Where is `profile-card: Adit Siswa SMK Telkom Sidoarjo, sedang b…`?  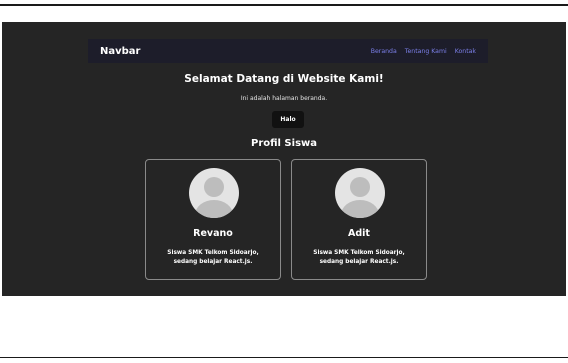
profile-card: Adit Siswa SMK Telkom Sidoarjo, sedang b… is located at coordinates (359, 219).